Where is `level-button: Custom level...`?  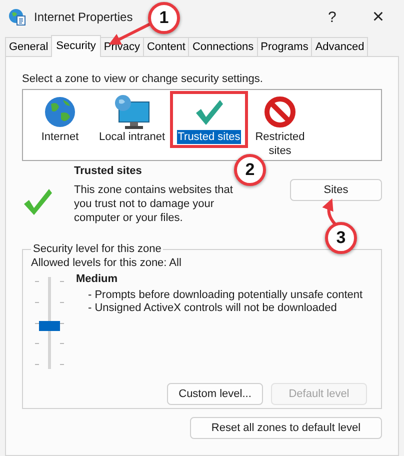
level-button: Custom level... is located at coordinates (215, 394).